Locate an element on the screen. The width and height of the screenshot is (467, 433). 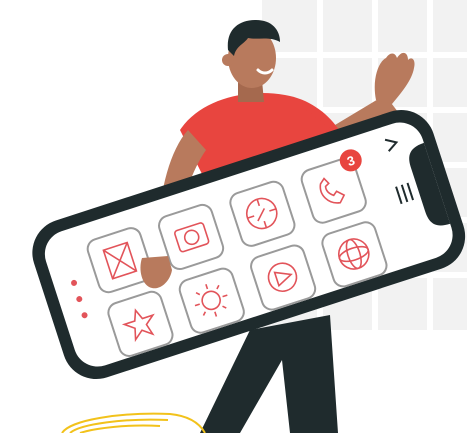
yellow-accent is located at coordinates (133, 422).